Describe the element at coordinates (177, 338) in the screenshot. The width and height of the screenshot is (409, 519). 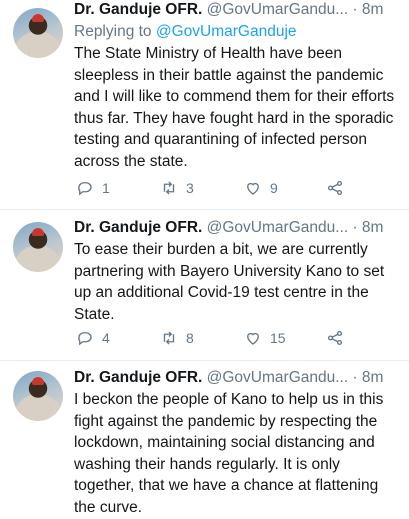
I see `retweet-button: 8` at that location.